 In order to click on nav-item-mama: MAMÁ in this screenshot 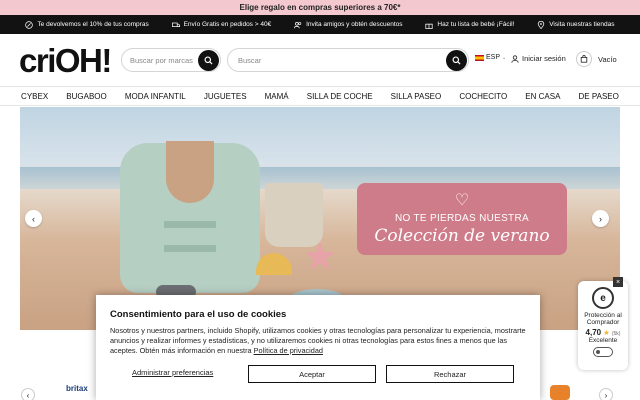, I will do `click(277, 96)`.